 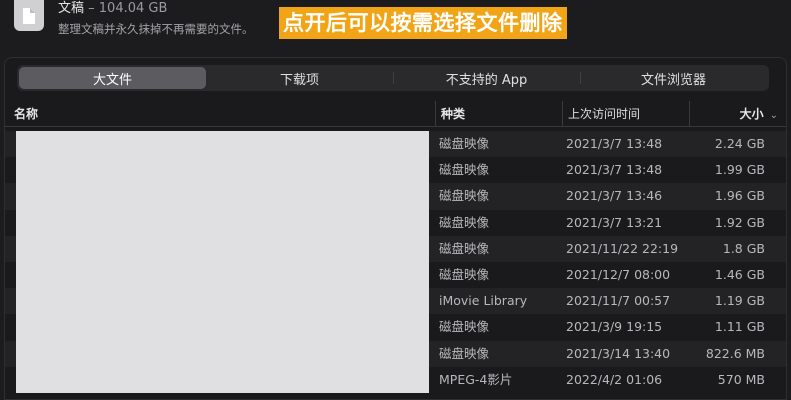 I want to click on cell-kind: MPEG-4影片, so click(x=476, y=379).